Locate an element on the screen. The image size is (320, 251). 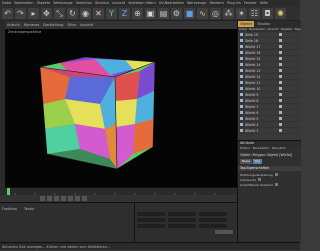
spline-icon: ∿ is located at coordinates (202, 13).